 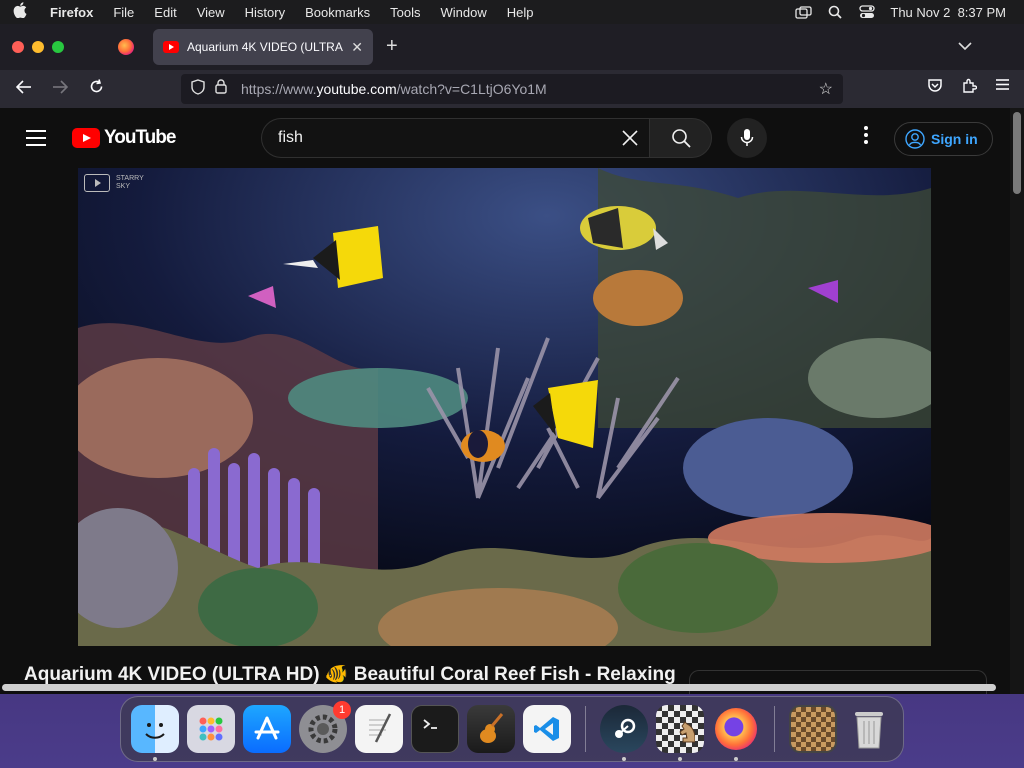 What do you see at coordinates (211, 12) in the screenshot?
I see `menu-view: View` at bounding box center [211, 12].